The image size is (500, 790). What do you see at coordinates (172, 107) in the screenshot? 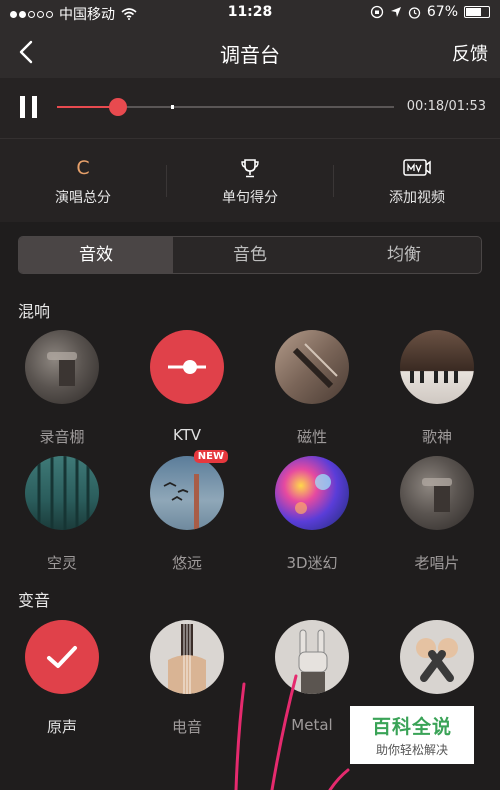
I see `buffer-marker` at bounding box center [172, 107].